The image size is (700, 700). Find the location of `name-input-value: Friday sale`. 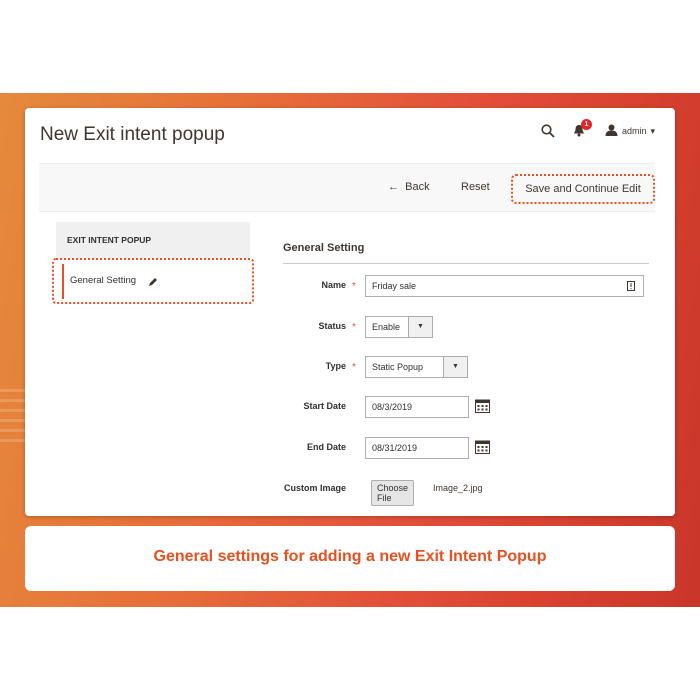

name-input-value: Friday sale is located at coordinates (394, 286).